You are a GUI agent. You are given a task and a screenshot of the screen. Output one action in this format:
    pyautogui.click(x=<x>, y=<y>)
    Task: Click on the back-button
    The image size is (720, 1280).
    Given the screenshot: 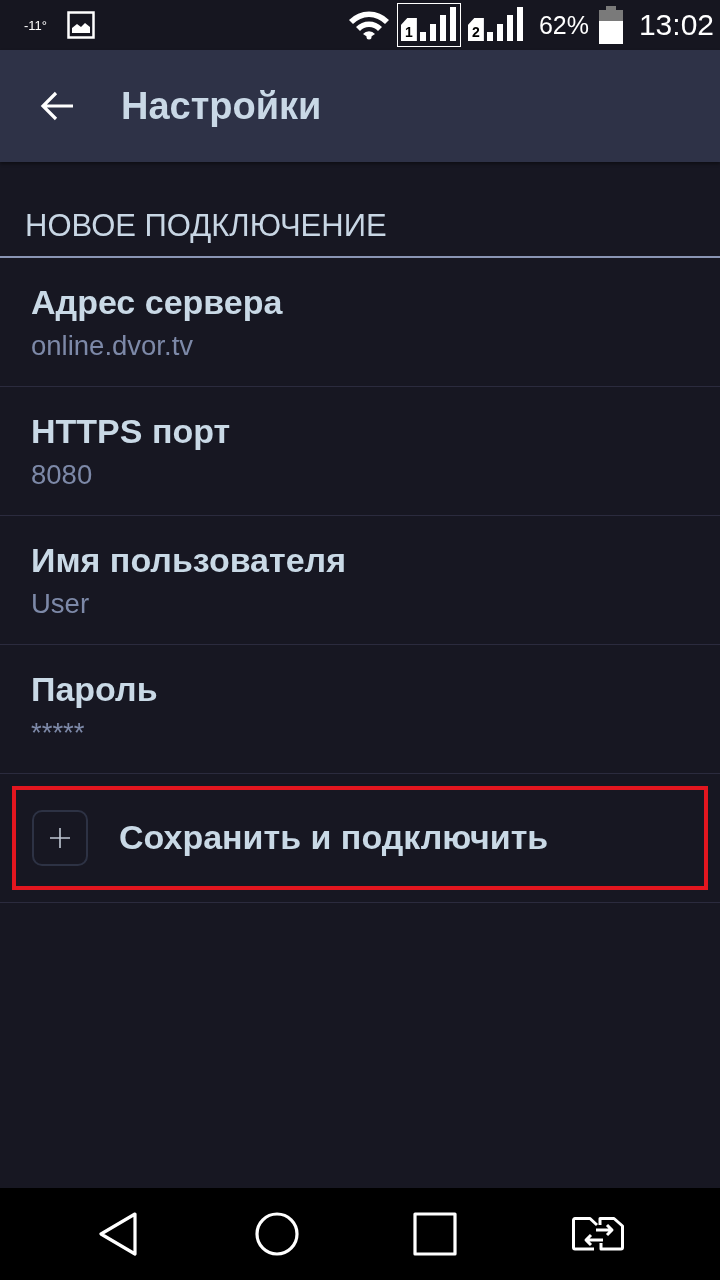 What is the action you would take?
    pyautogui.click(x=57, y=106)
    